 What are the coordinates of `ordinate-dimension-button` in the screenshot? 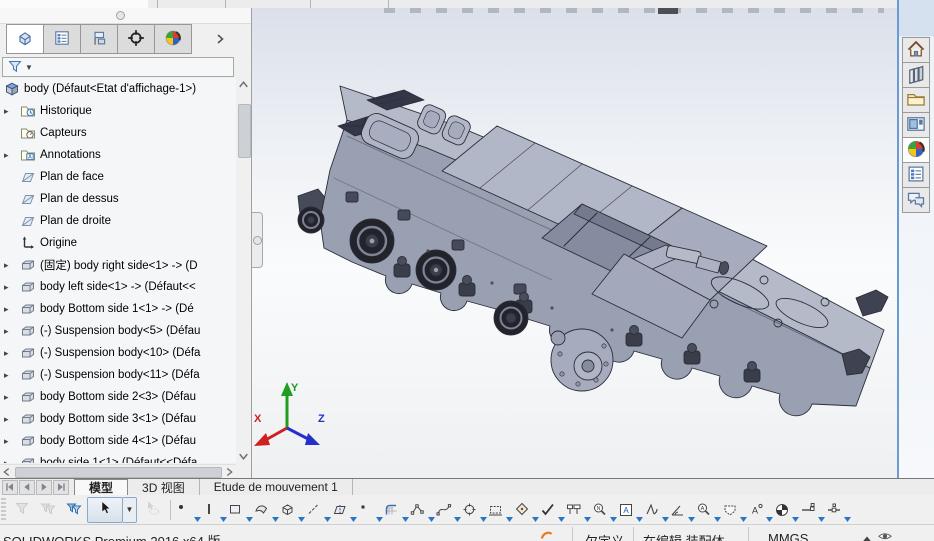 It's located at (579, 510).